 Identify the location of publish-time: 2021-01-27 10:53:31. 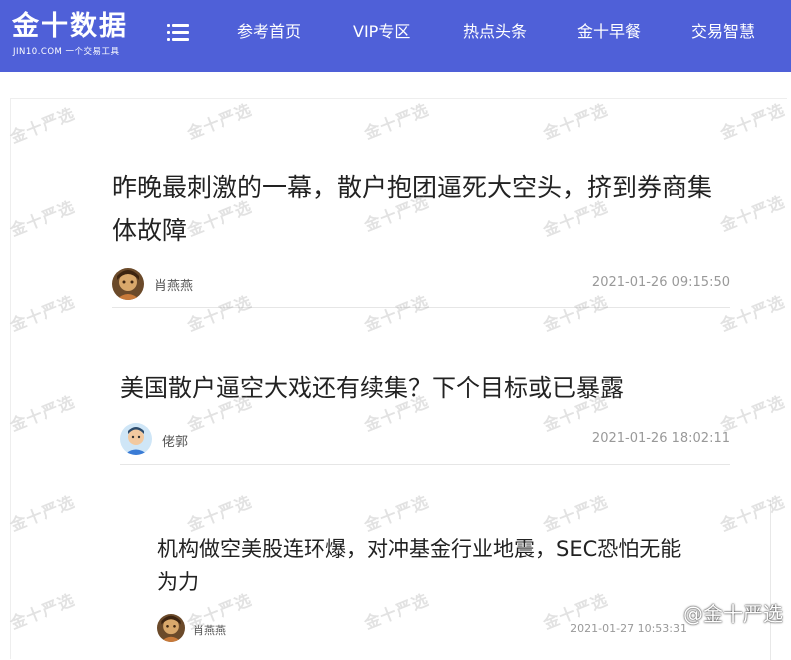
(628, 628).